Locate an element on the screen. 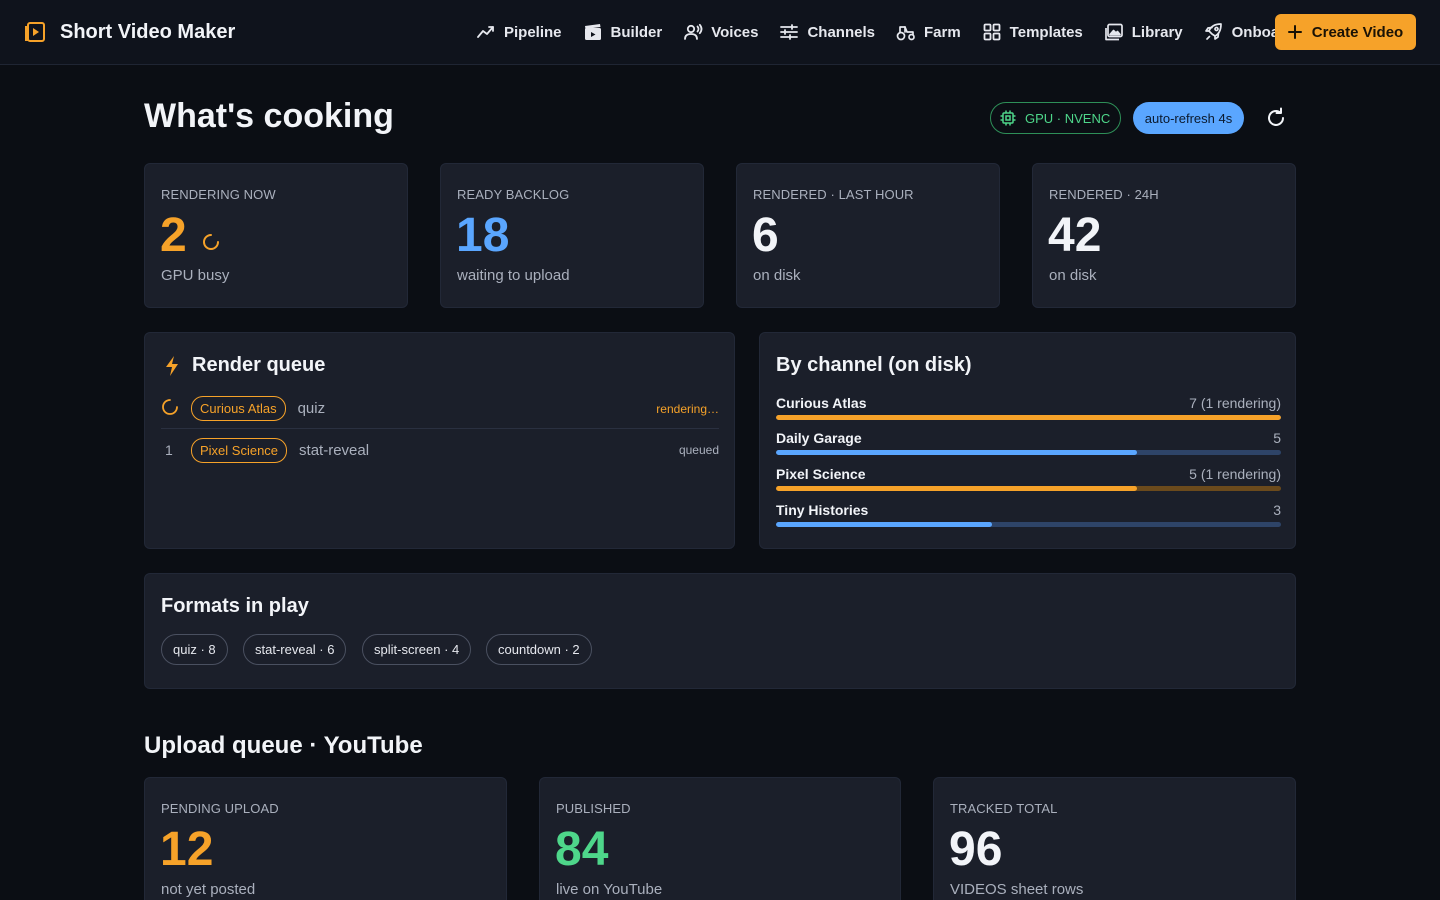  page-title: What's cooking is located at coordinates (269, 116).